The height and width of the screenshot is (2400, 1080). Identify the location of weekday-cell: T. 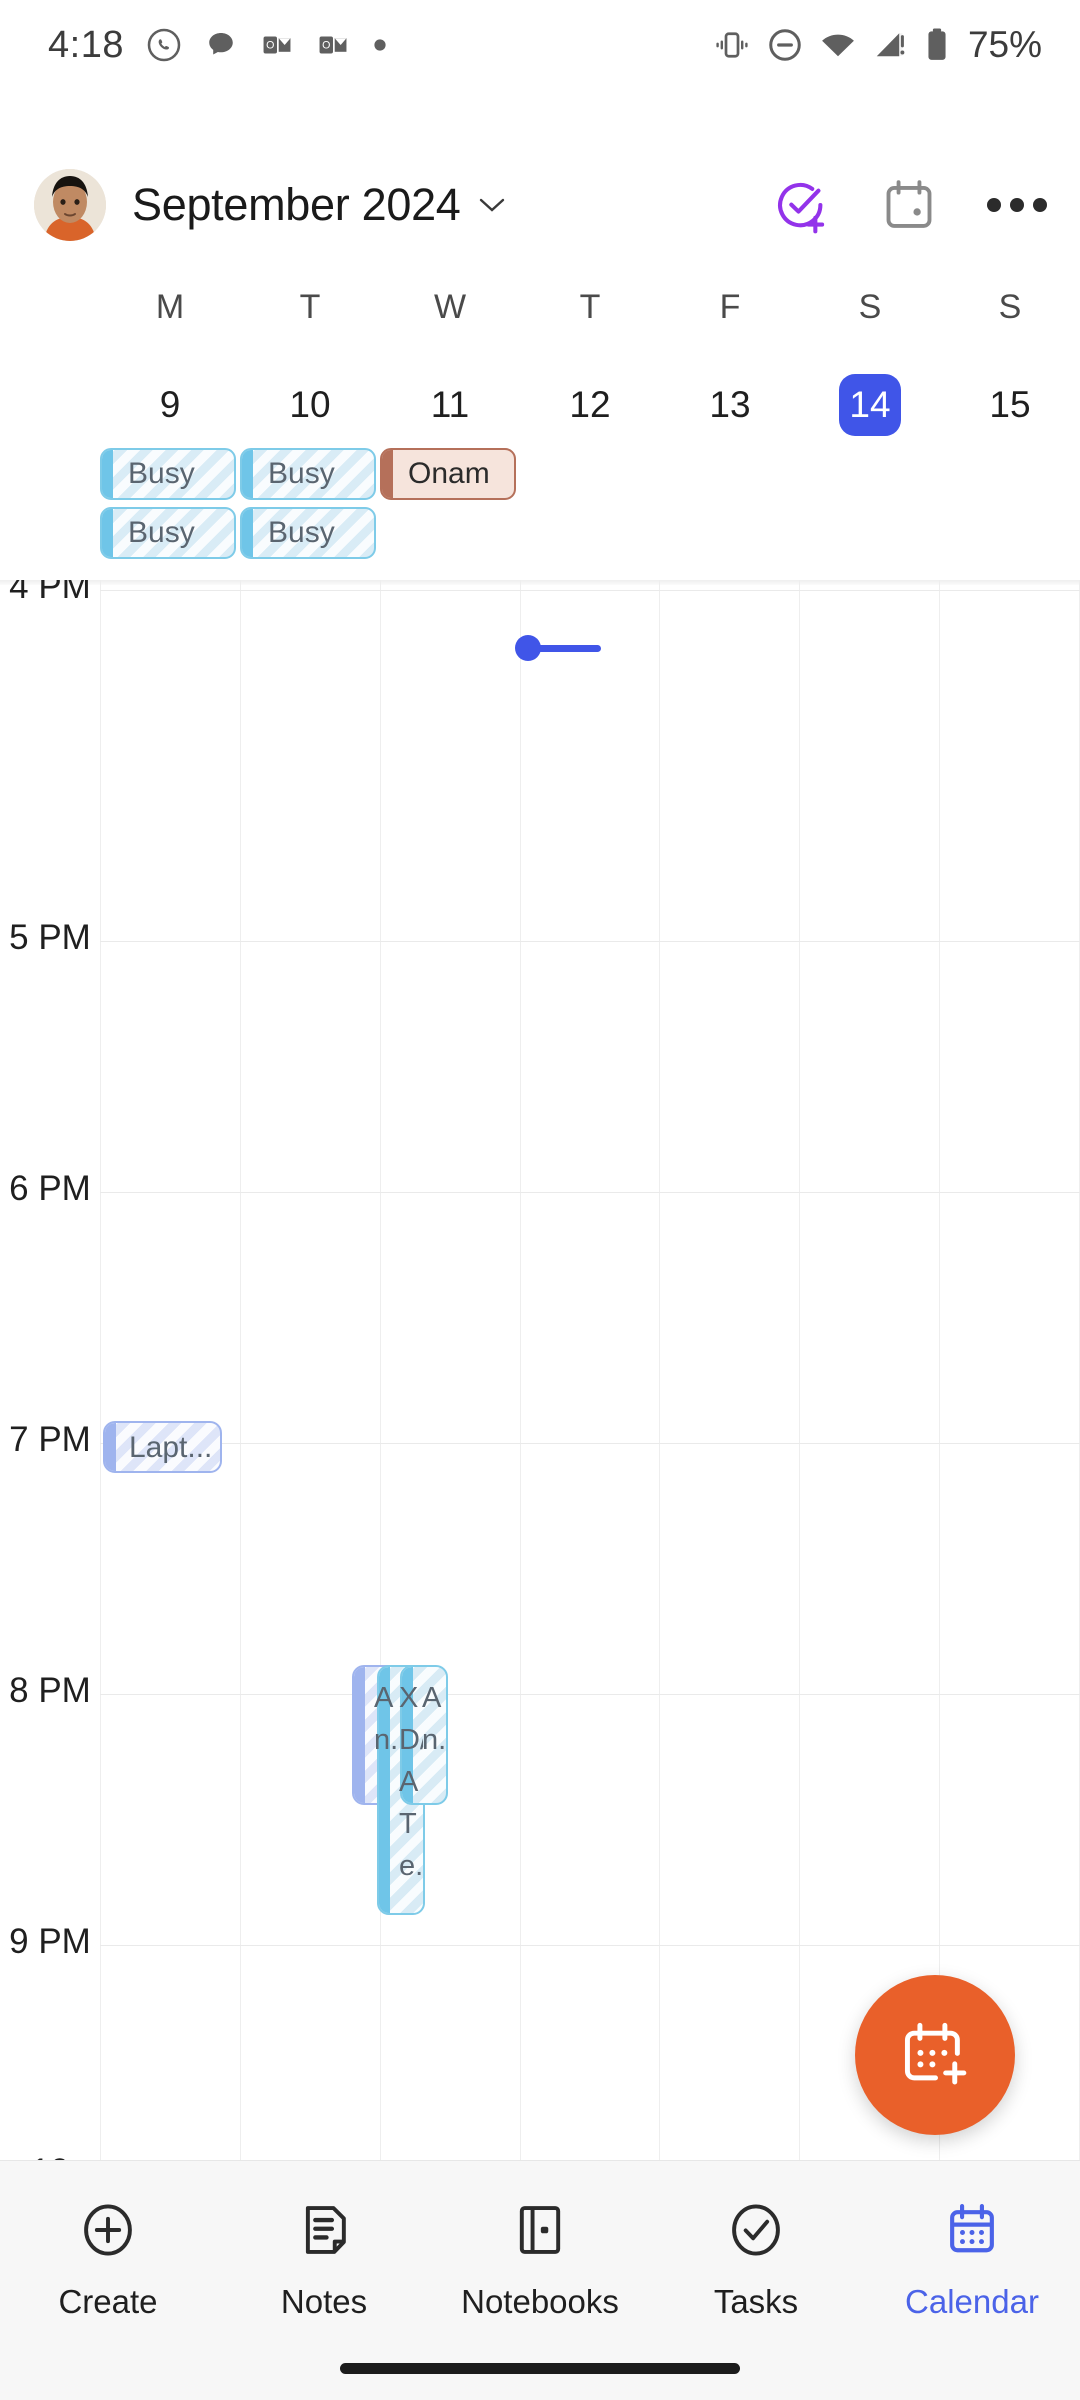
(310, 316).